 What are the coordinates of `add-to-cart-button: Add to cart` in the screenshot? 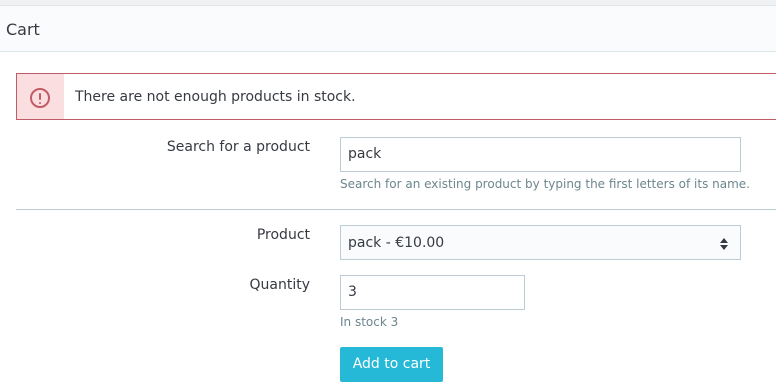 It's located at (391, 364).